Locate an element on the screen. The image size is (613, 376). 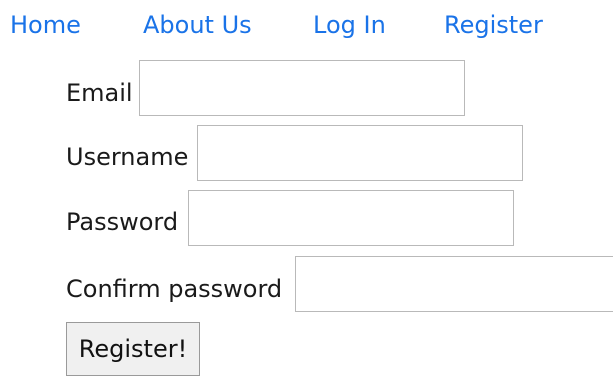
username-label: Username is located at coordinates (127, 157).